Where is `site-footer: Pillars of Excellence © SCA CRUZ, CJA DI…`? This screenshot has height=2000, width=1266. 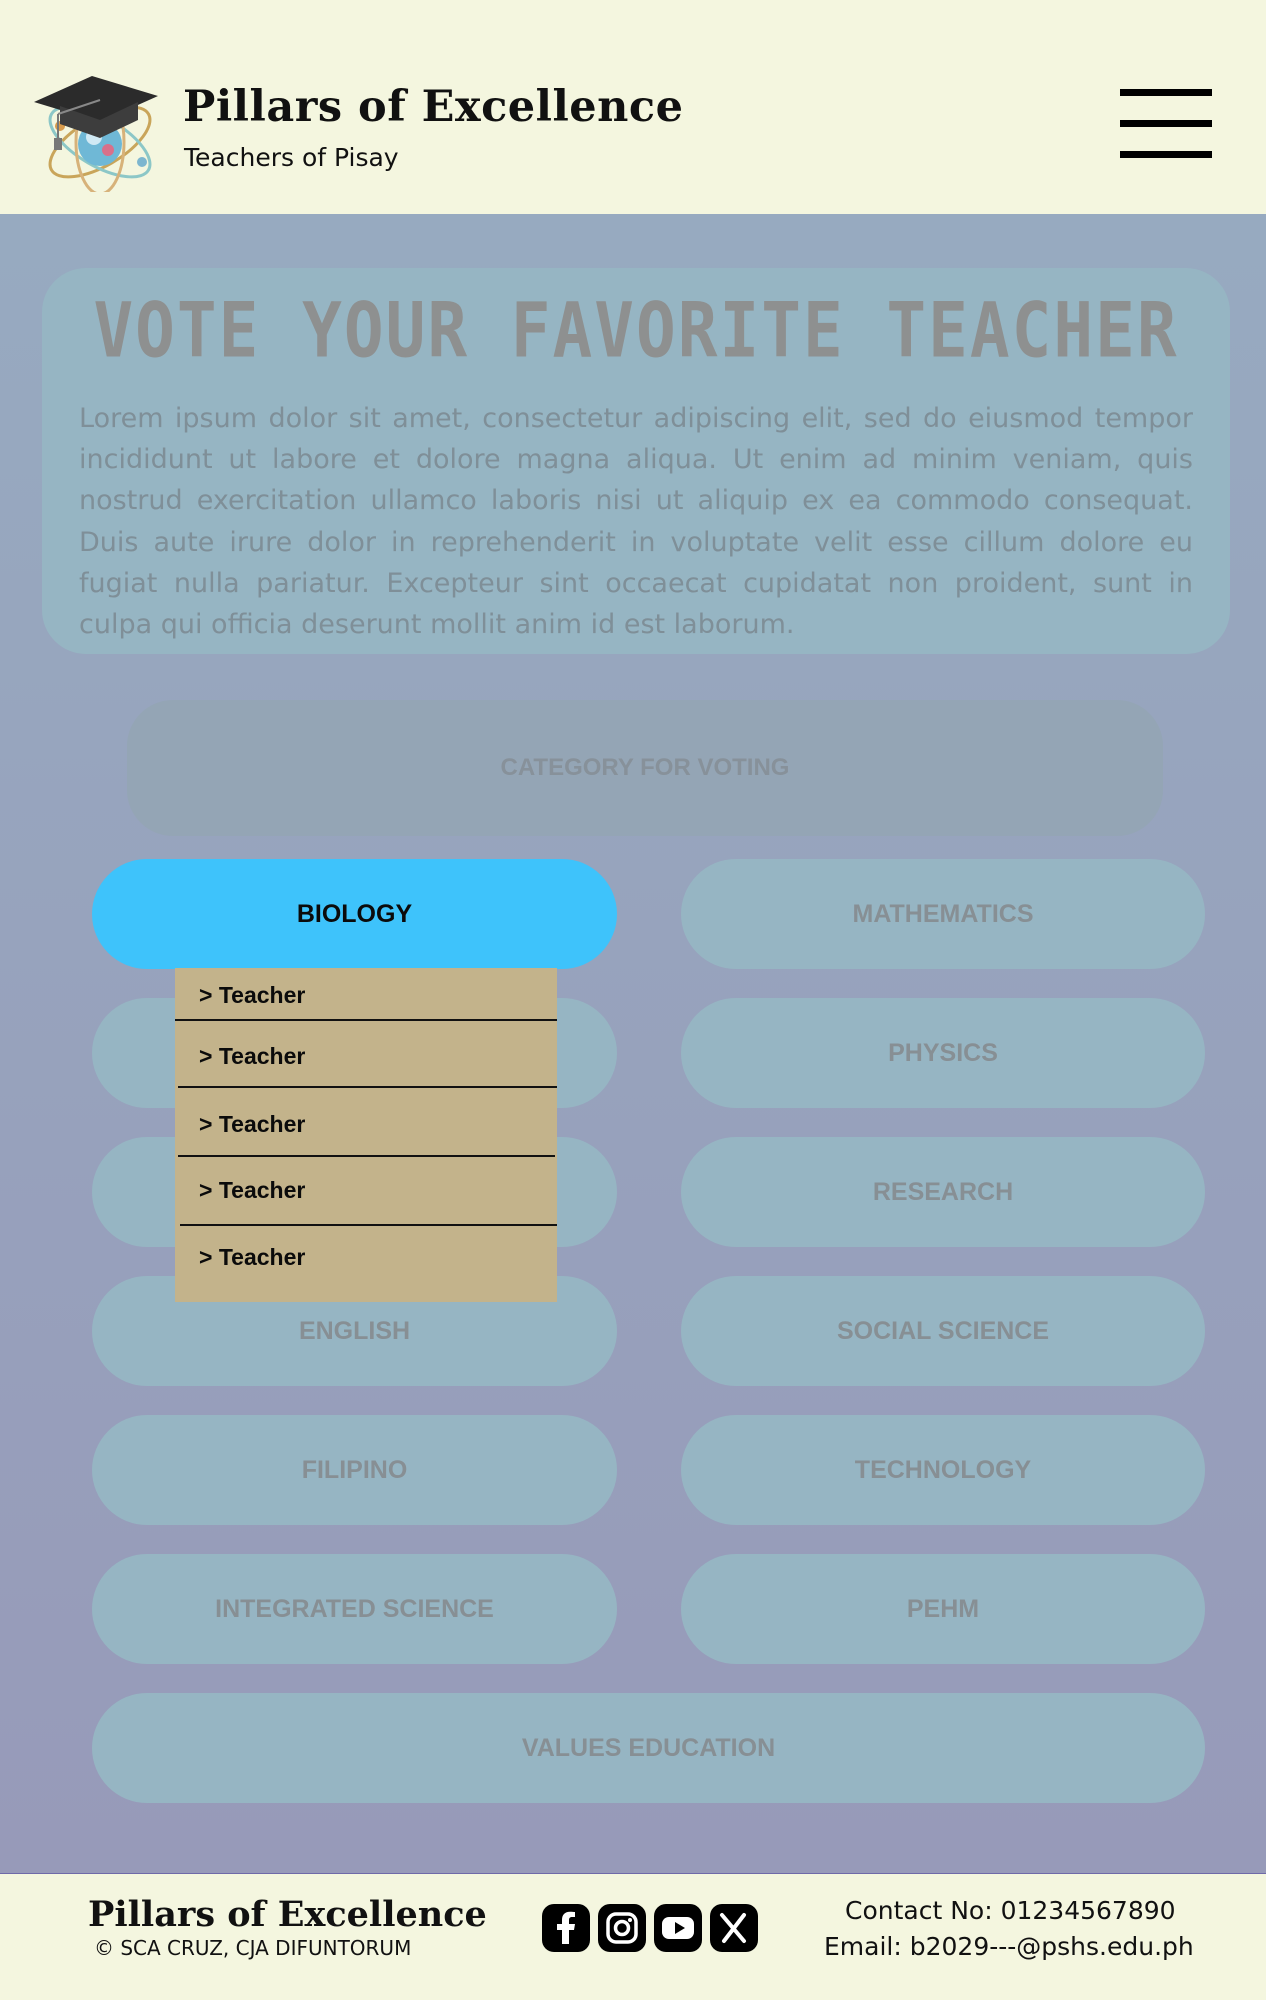 site-footer: Pillars of Excellence © SCA CRUZ, CJA DI… is located at coordinates (633, 1937).